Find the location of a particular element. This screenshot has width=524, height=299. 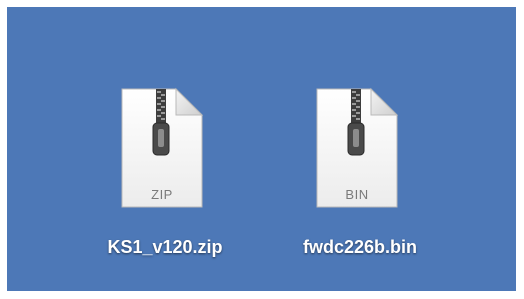

file-type-label: BIN is located at coordinates (357, 194).